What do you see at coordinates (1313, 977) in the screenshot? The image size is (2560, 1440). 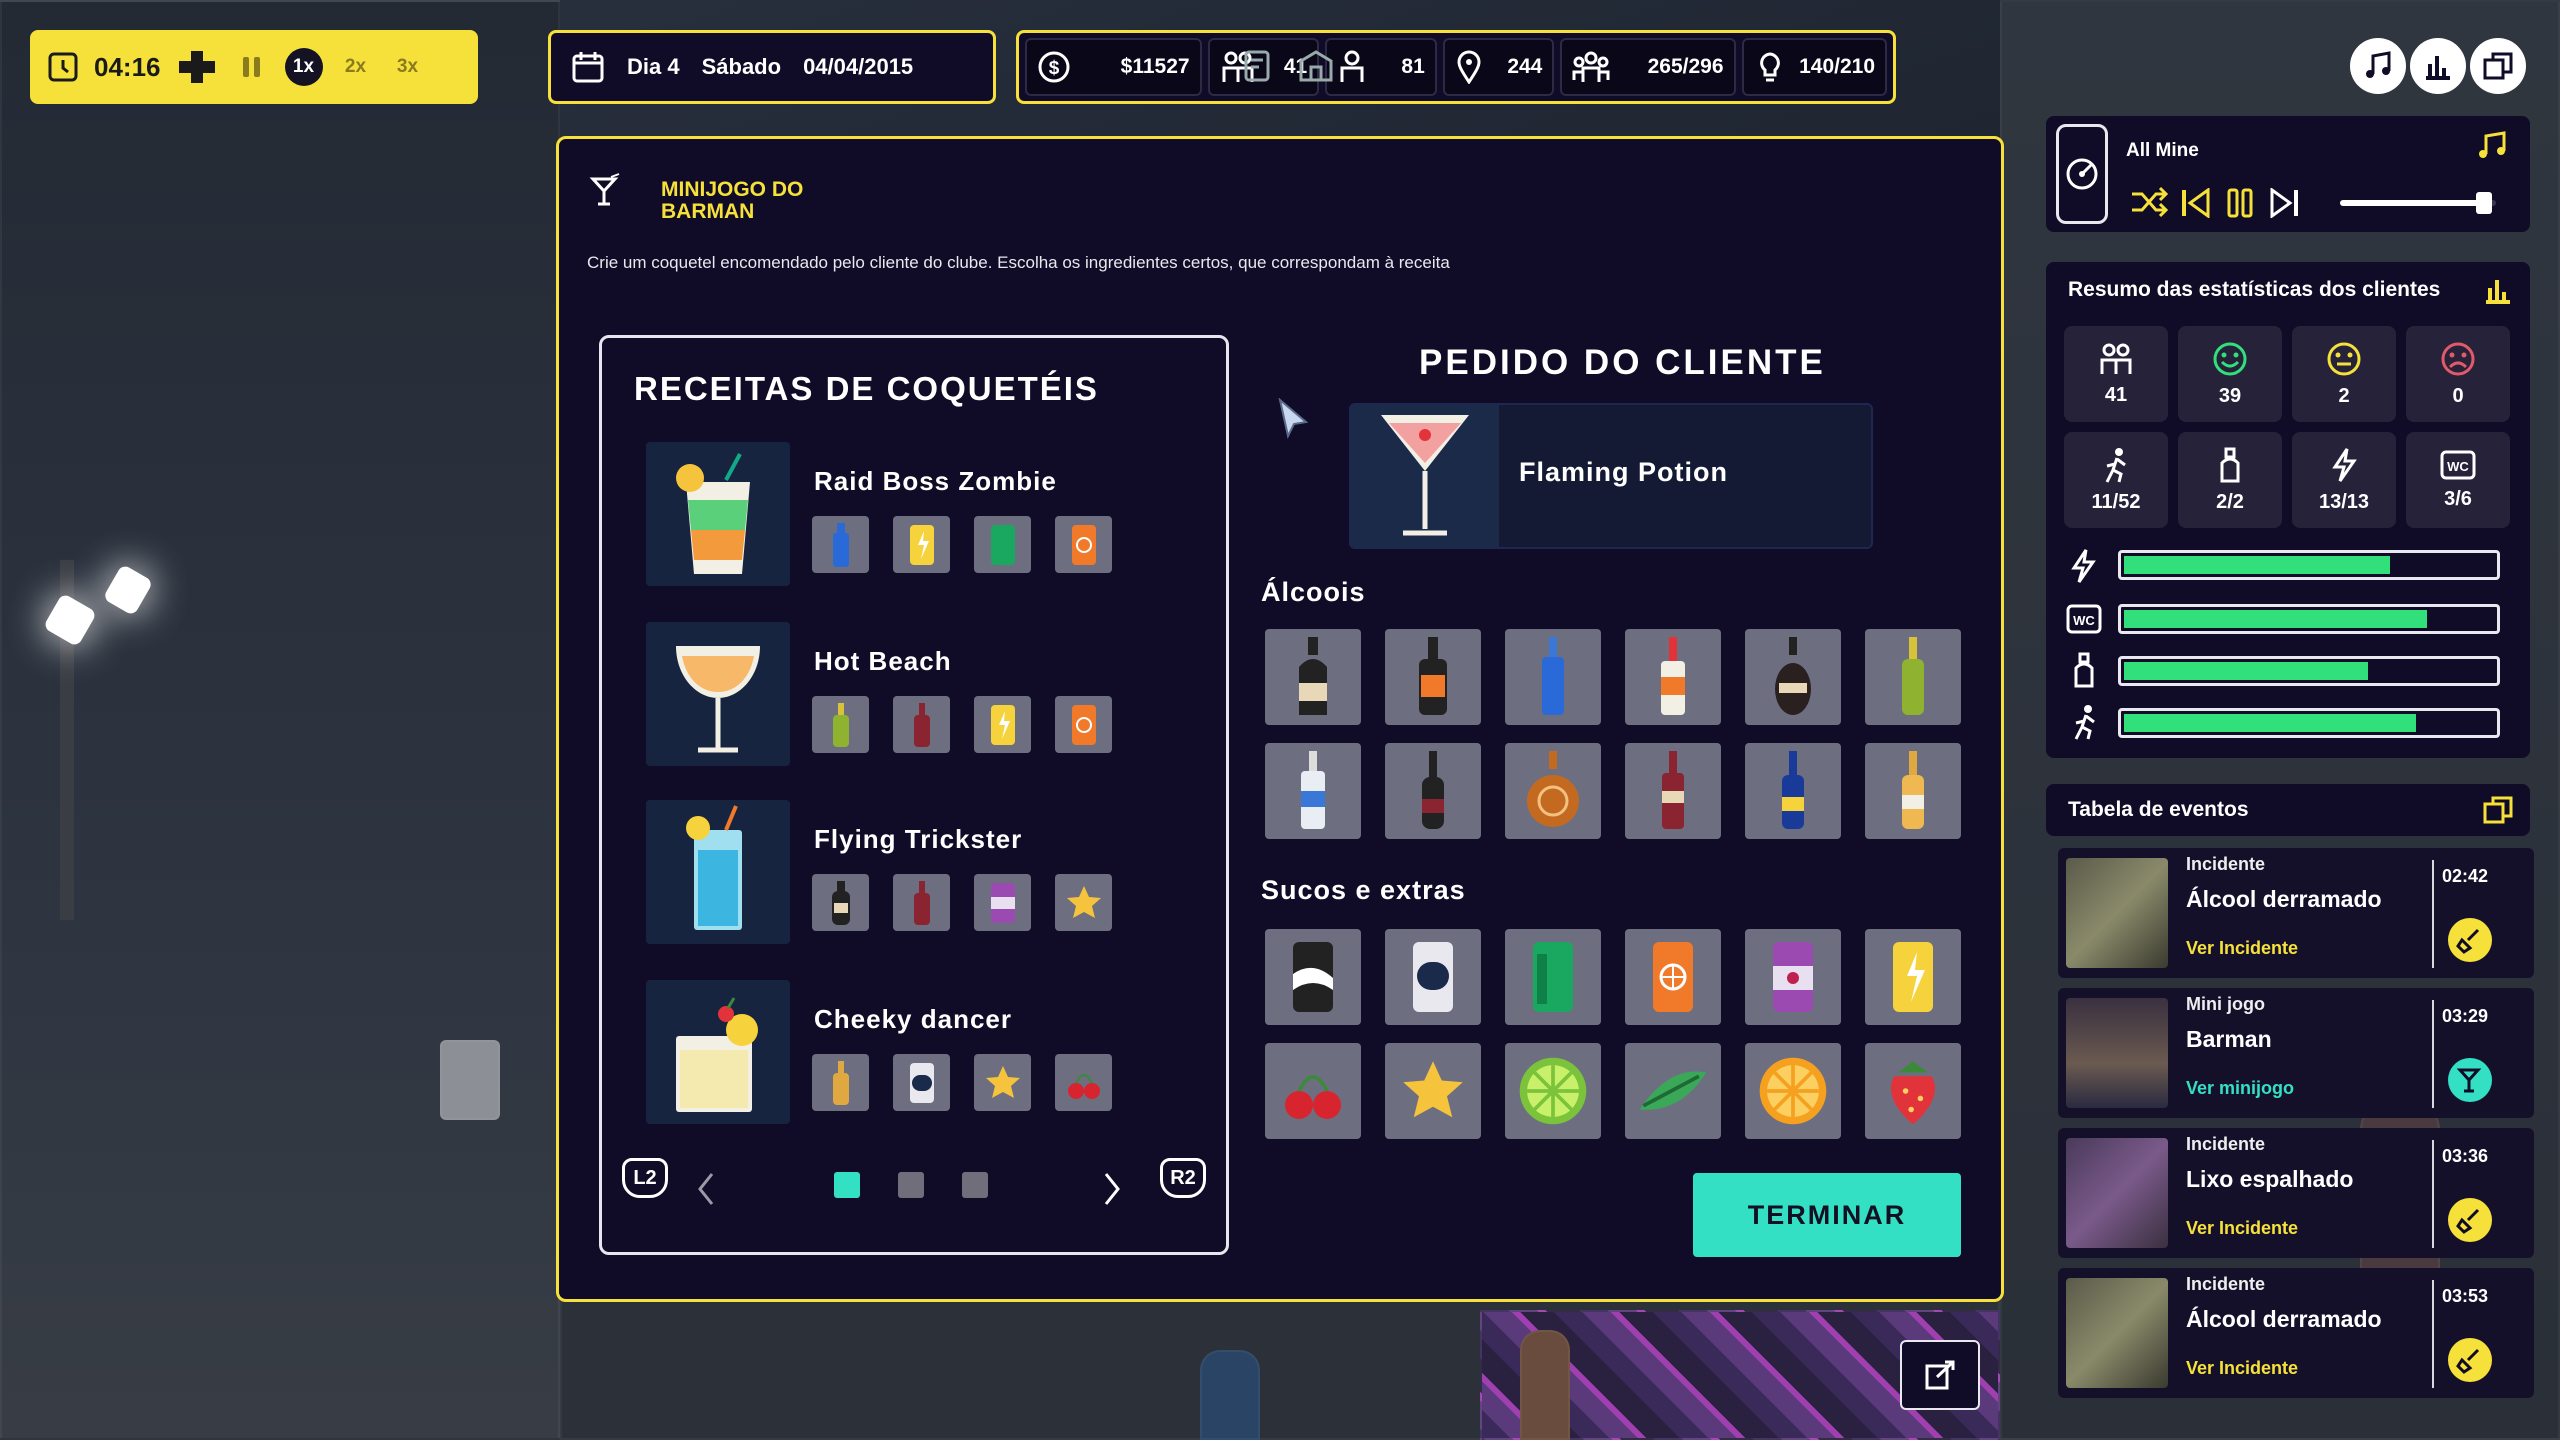 I see `black-can-icon` at bounding box center [1313, 977].